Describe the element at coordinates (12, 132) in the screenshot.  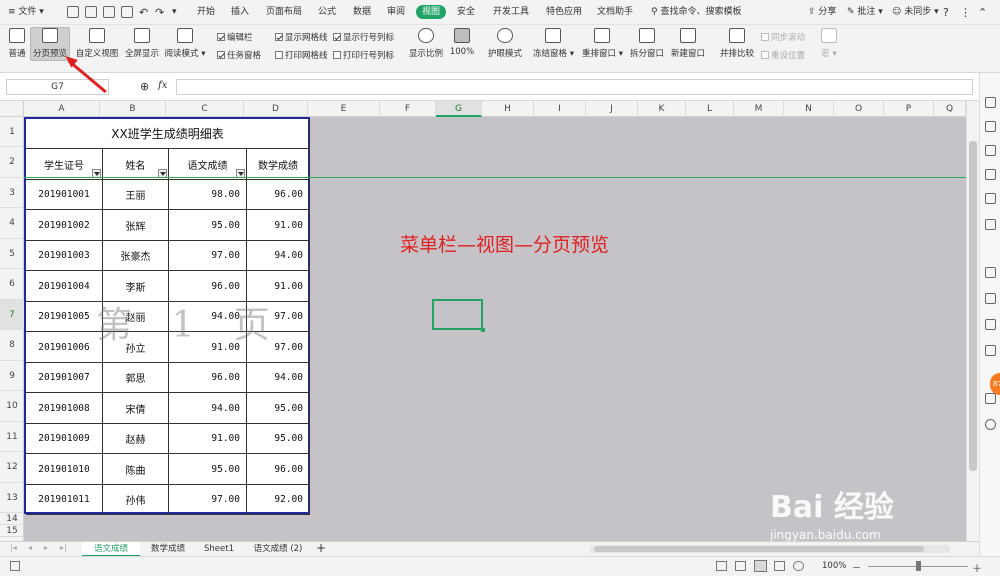
I see `row-header-1: 1` at that location.